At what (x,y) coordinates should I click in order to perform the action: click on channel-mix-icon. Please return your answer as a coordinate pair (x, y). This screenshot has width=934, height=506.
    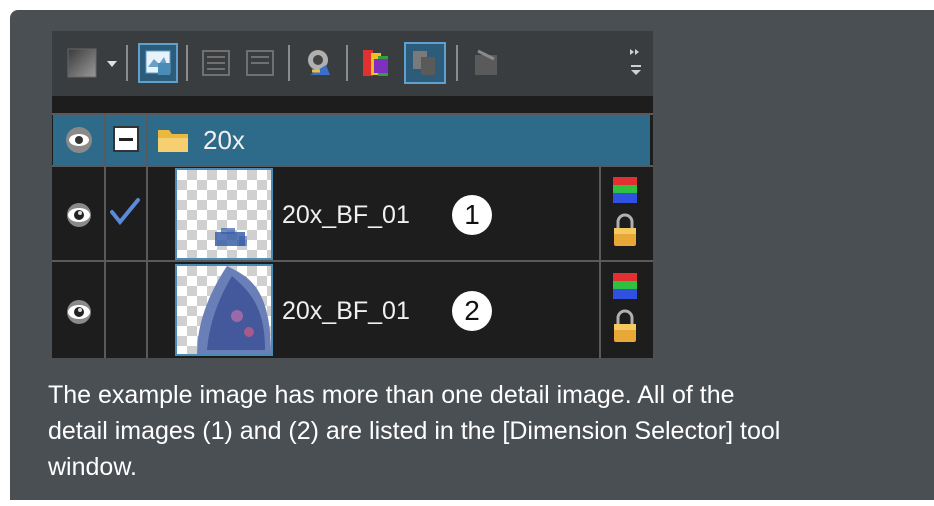
    Looking at the image, I should click on (318, 63).